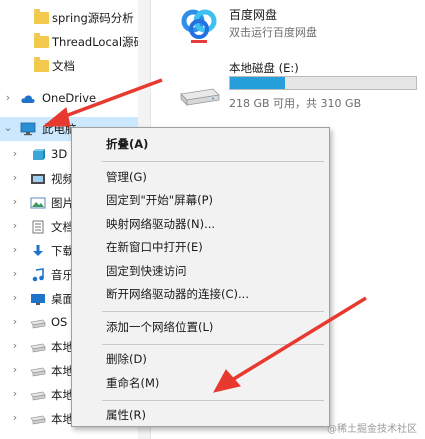 This screenshot has width=425, height=439. I want to click on nav-item-documents-folder: 文档, so click(69, 66).